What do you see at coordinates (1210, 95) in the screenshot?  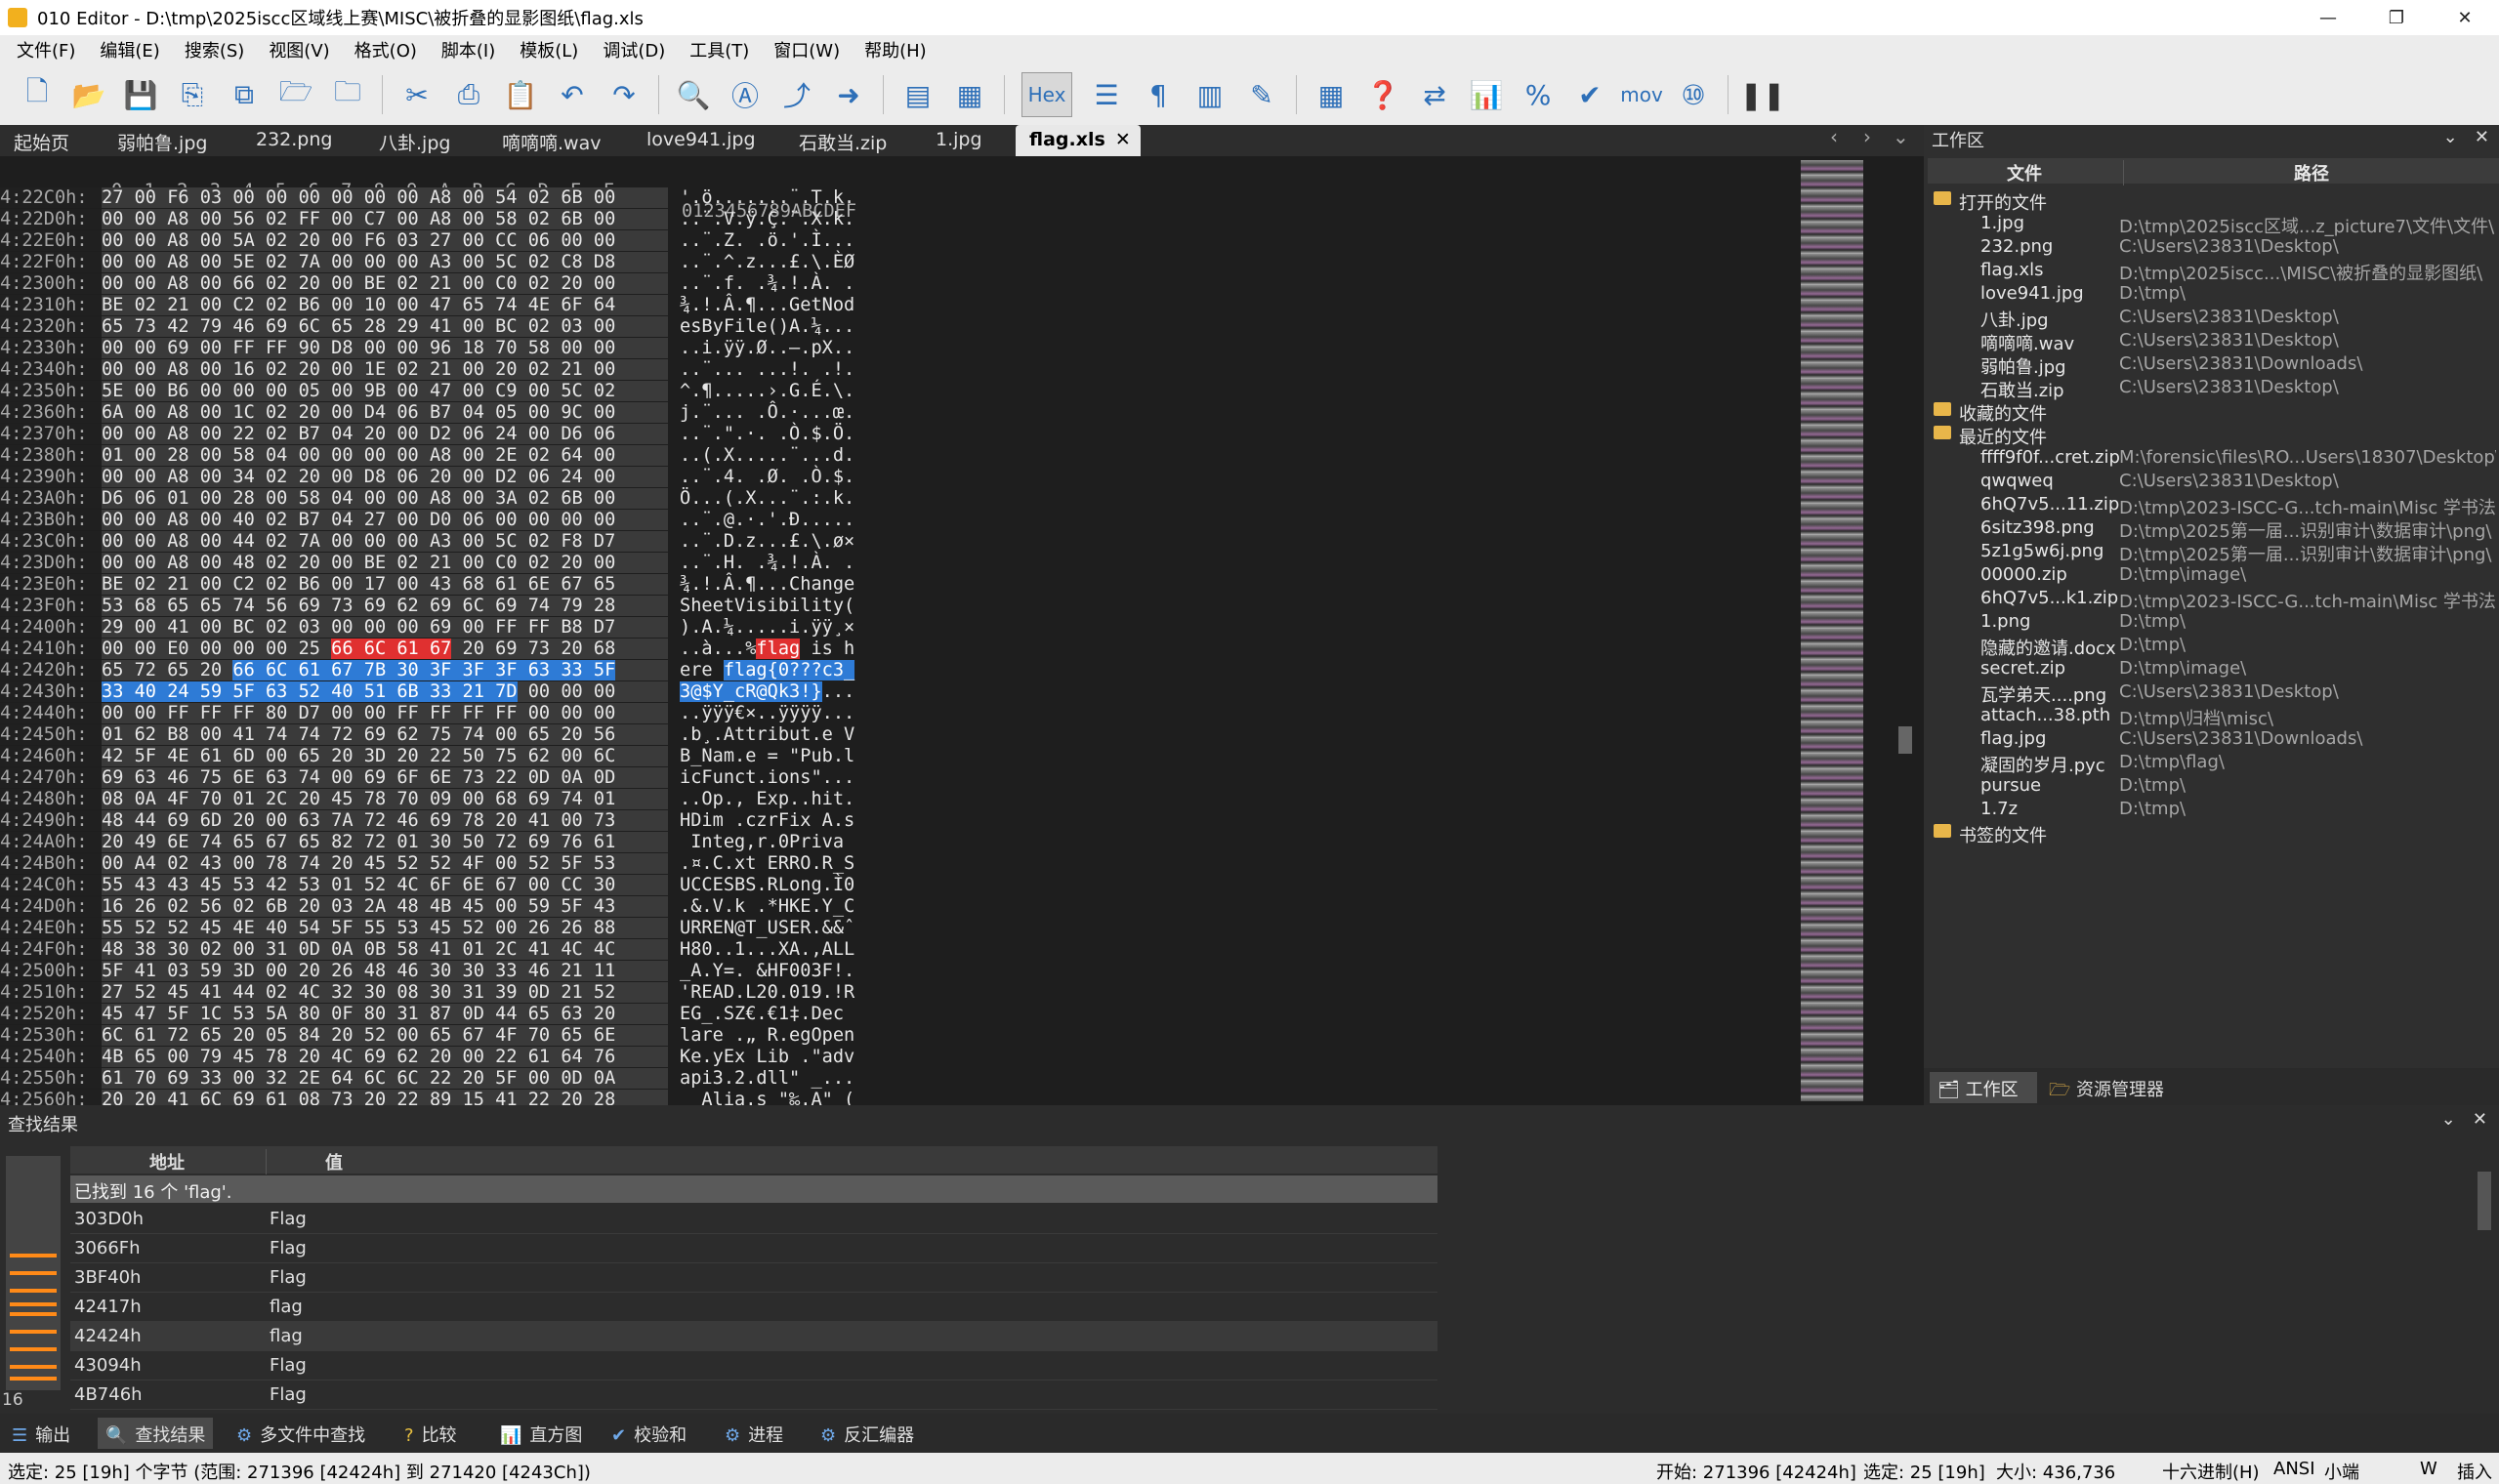 I see `columns-icon: ▥` at bounding box center [1210, 95].